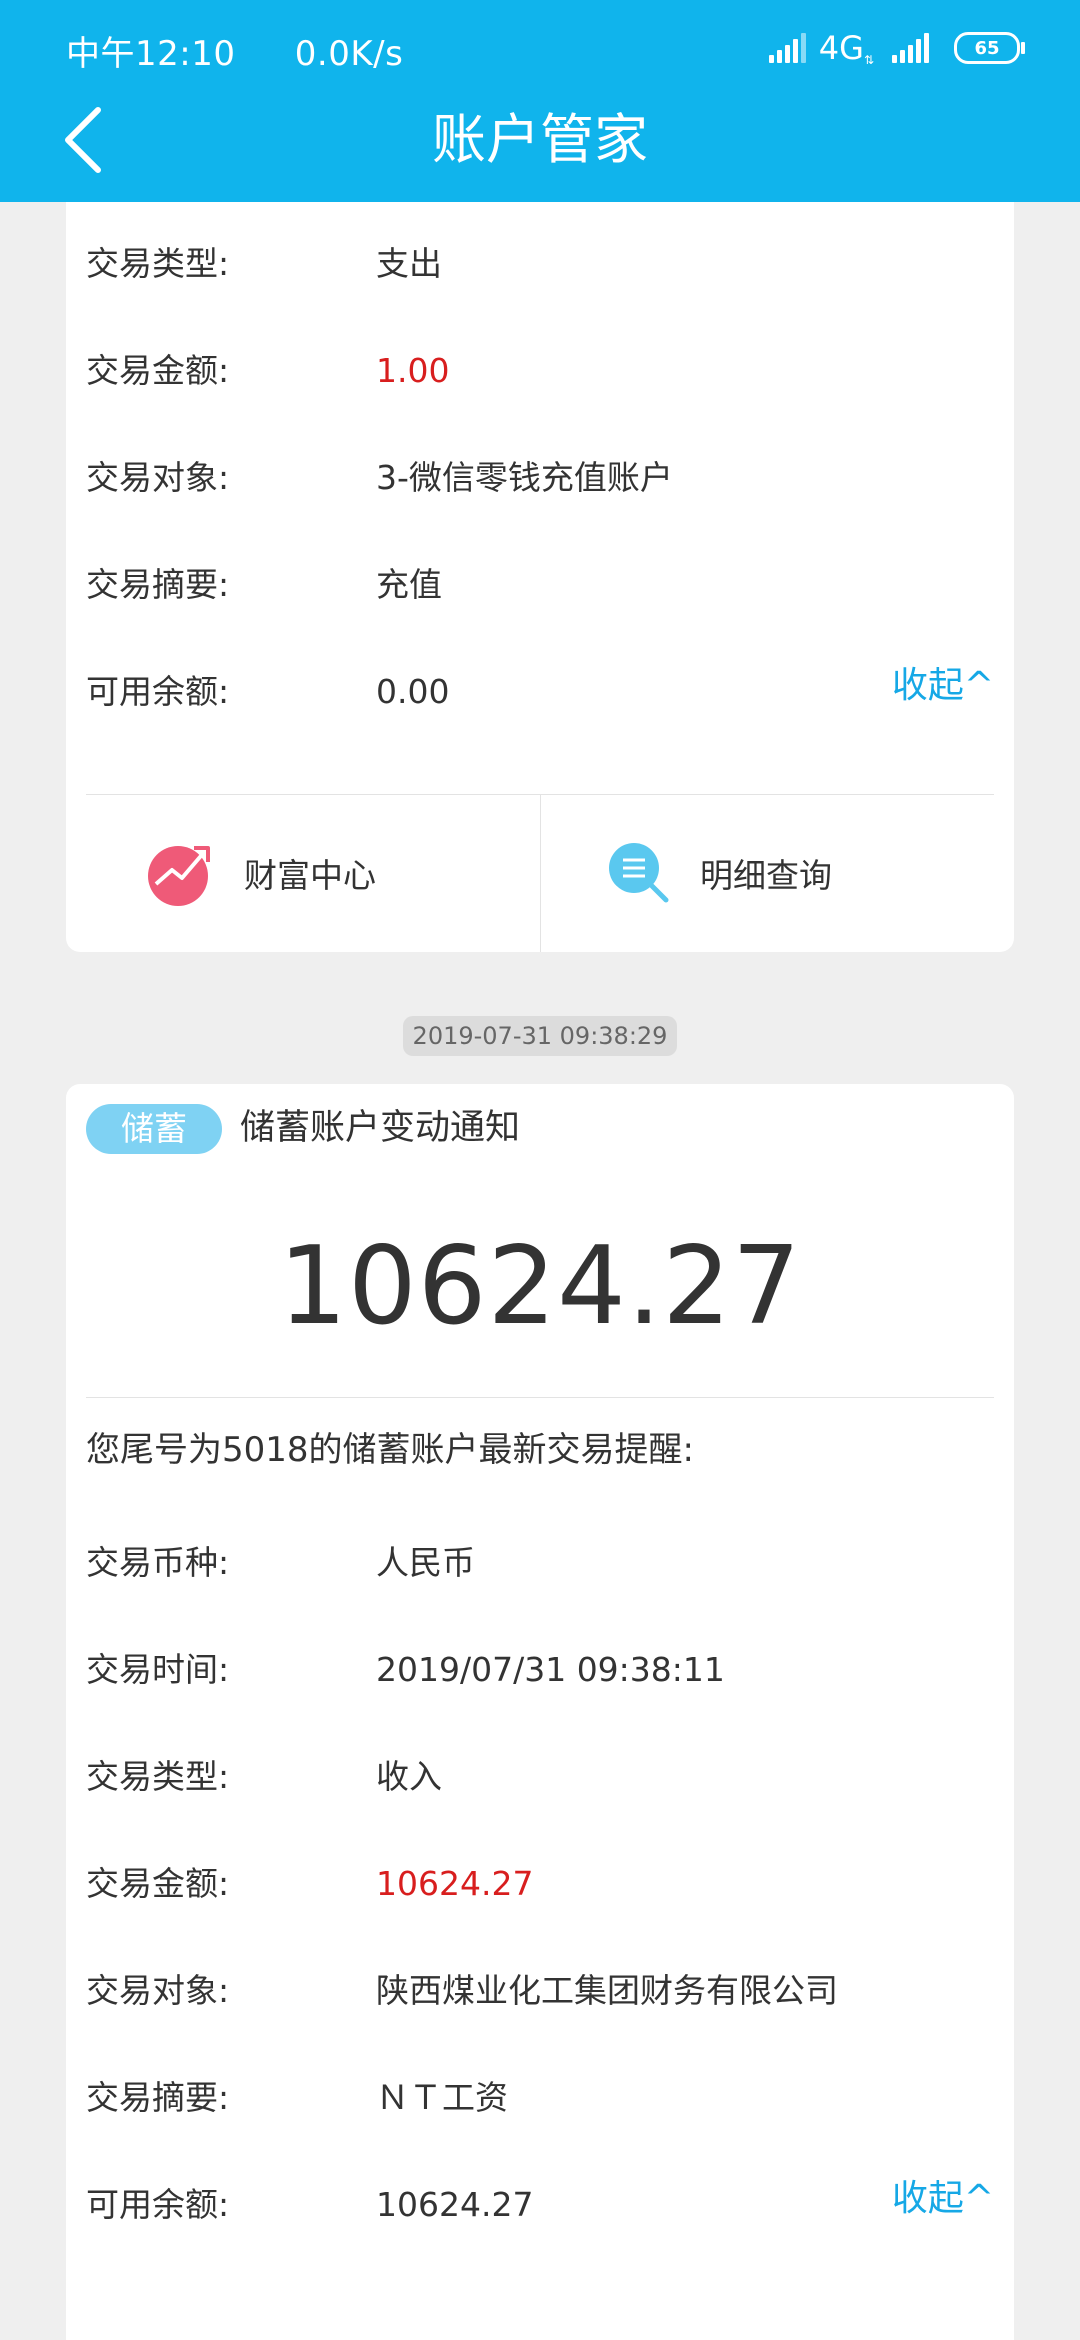 This screenshot has width=1080, height=2340. Describe the element at coordinates (151, 54) in the screenshot. I see `status-time: 中午12:10` at that location.